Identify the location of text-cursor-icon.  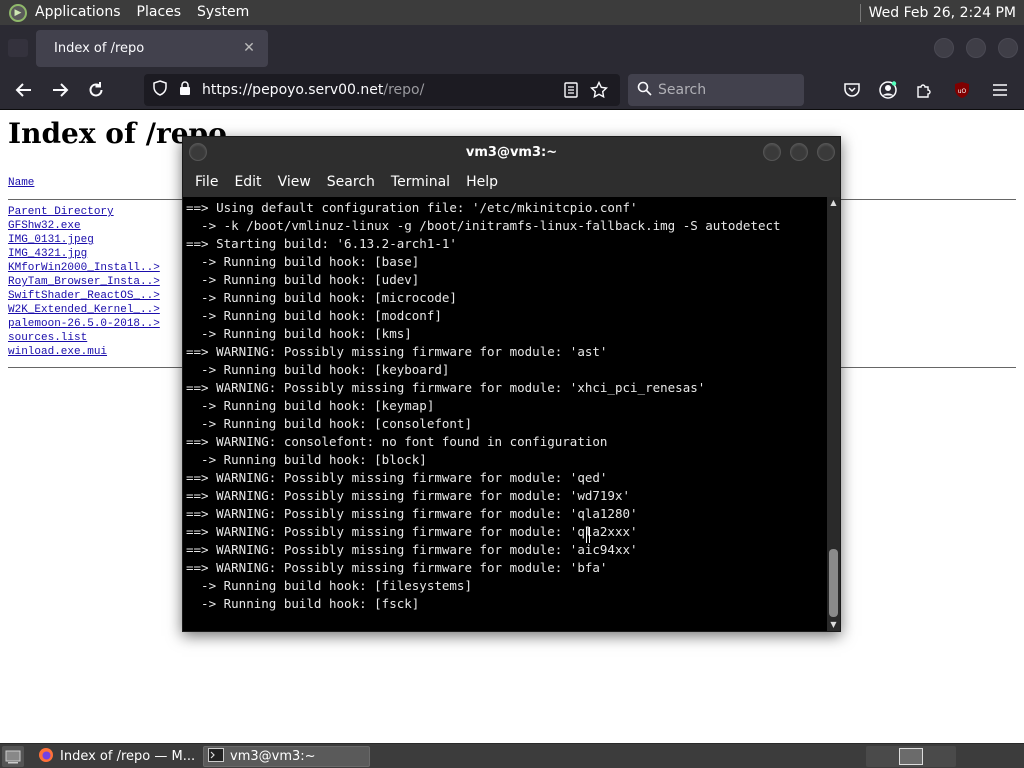
(588, 535).